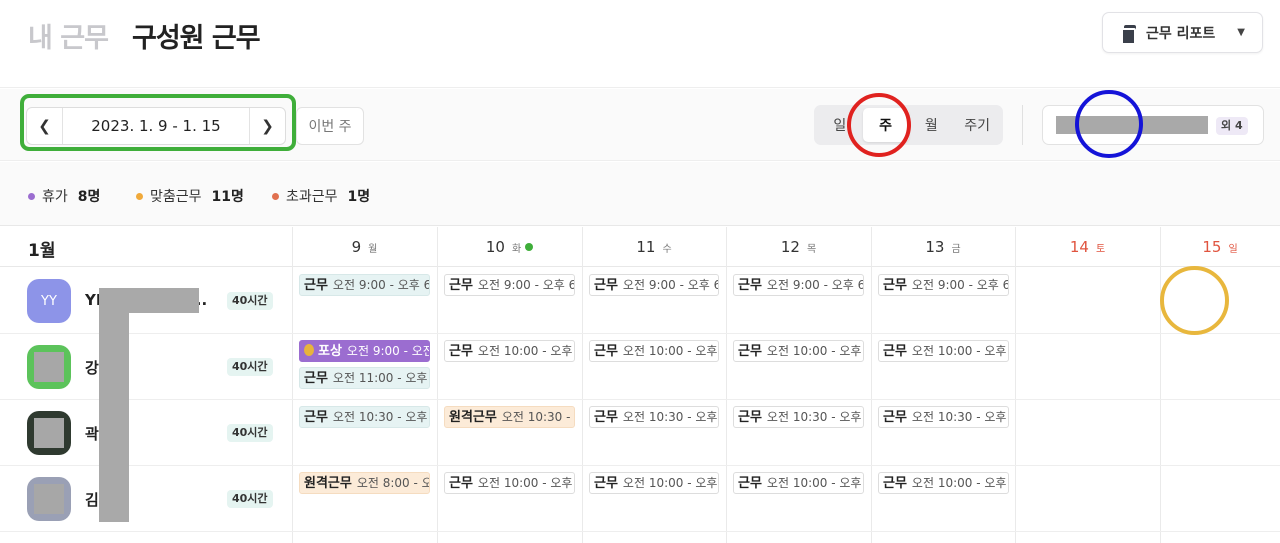 Image resolution: width=1280 pixels, height=543 pixels. Describe the element at coordinates (68, 35) in the screenshot. I see `tab-my-work: 내 근무` at that location.